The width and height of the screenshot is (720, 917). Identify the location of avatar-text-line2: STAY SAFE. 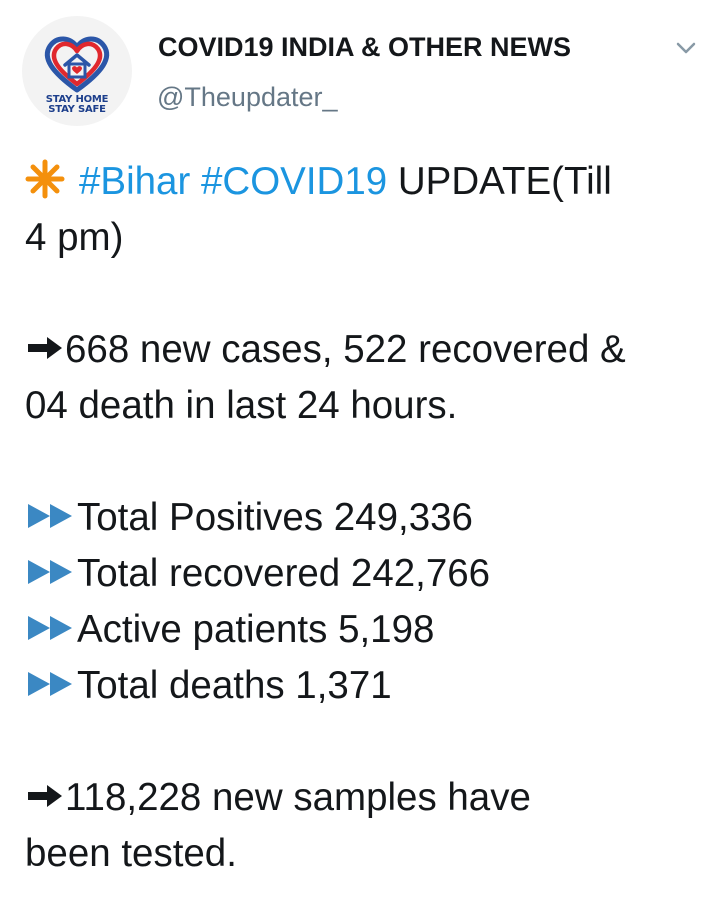
(77, 109).